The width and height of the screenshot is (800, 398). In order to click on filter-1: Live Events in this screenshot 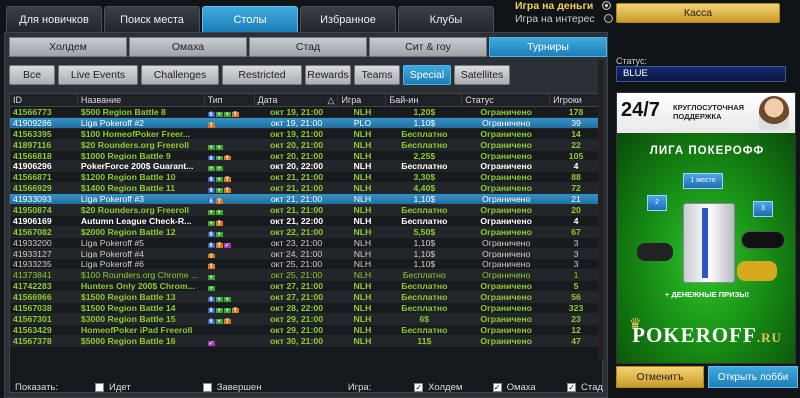, I will do `click(98, 75)`.